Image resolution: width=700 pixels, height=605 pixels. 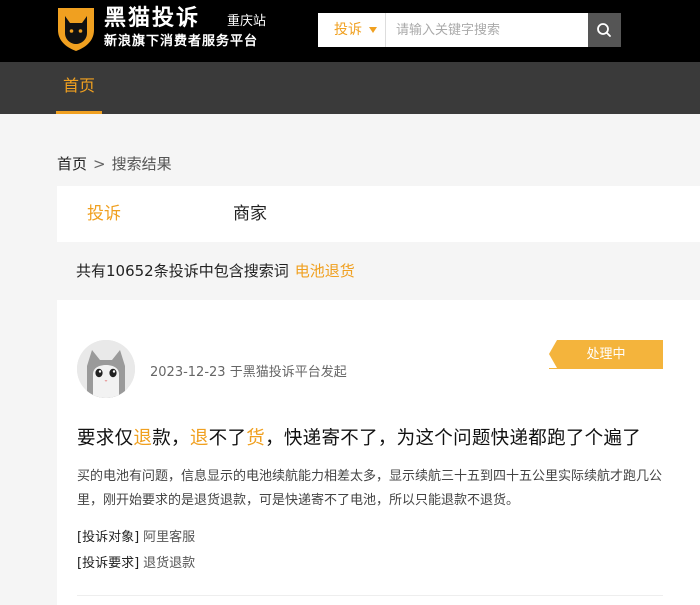 I want to click on logo-title: 黑猫投诉, so click(x=152, y=18).